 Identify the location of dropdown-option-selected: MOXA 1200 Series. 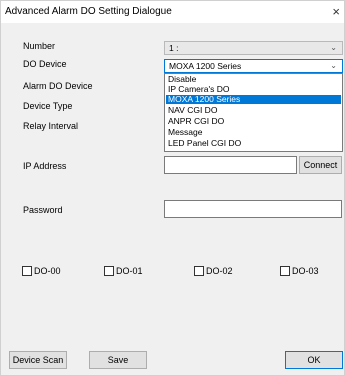
(253, 99).